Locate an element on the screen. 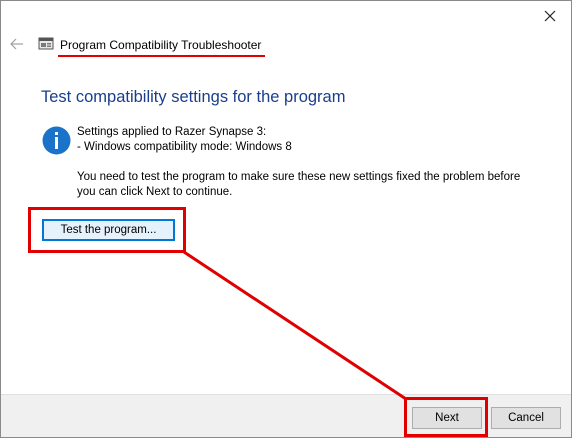 This screenshot has width=572, height=438. back-arrow-icon is located at coordinates (16, 44).